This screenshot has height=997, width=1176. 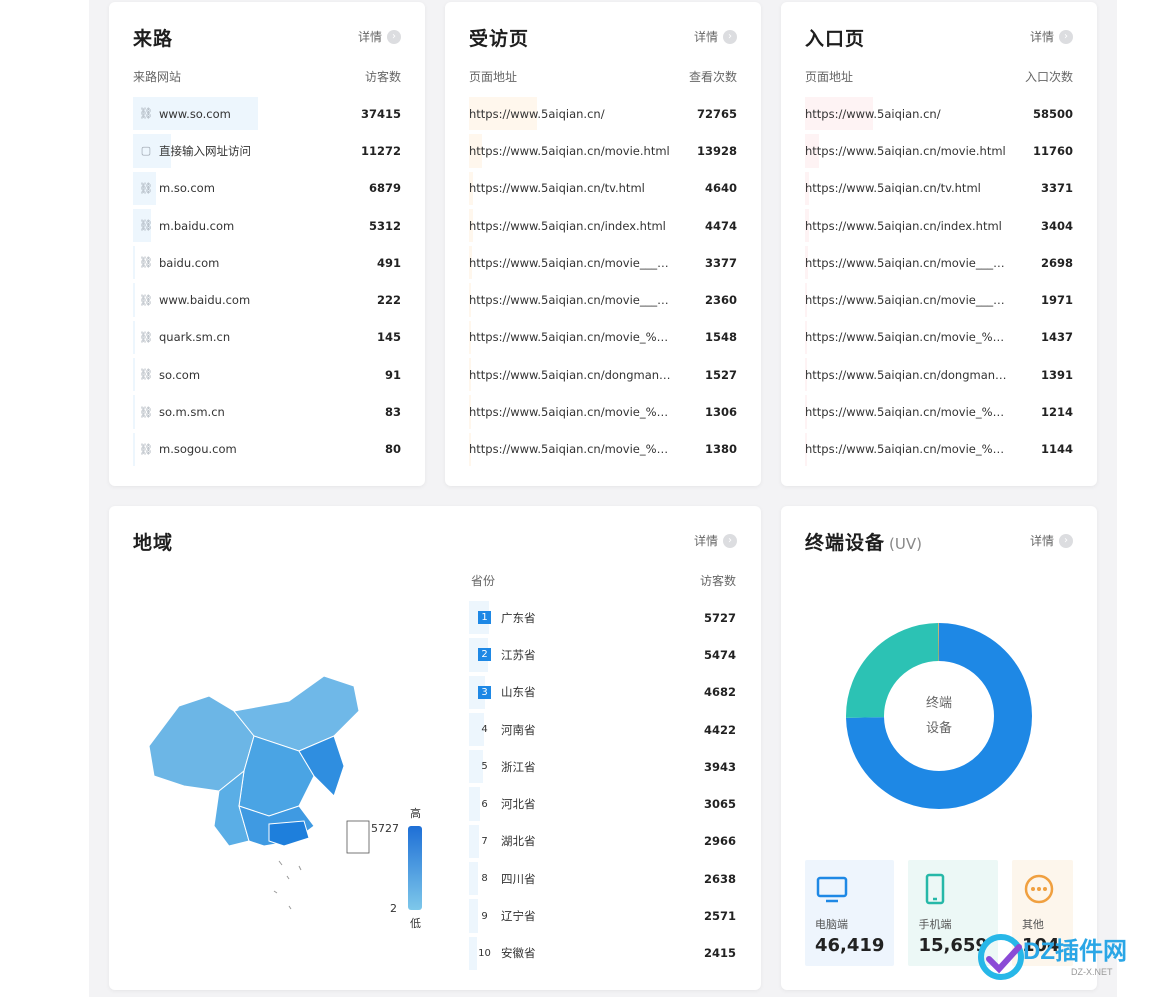 I want to click on china-map-svg, so click(x=259, y=792).